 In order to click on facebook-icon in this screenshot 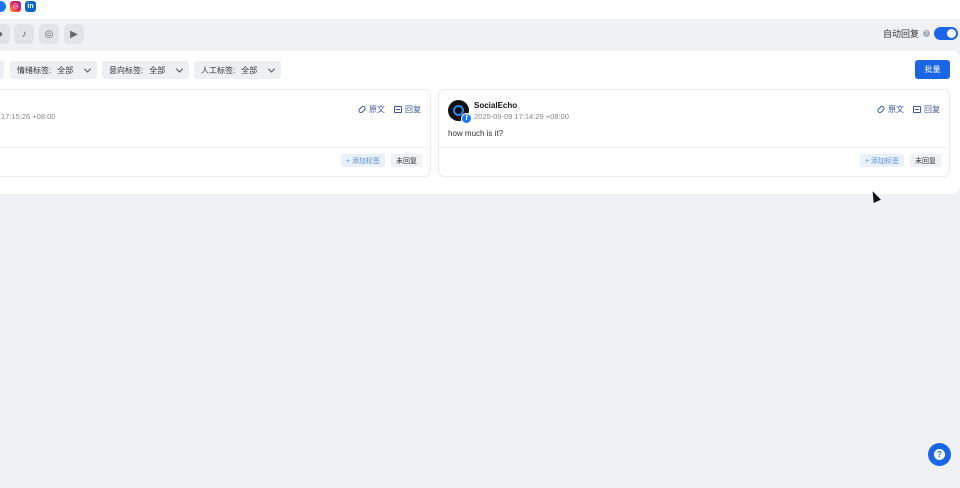, I will do `click(3, 6)`.